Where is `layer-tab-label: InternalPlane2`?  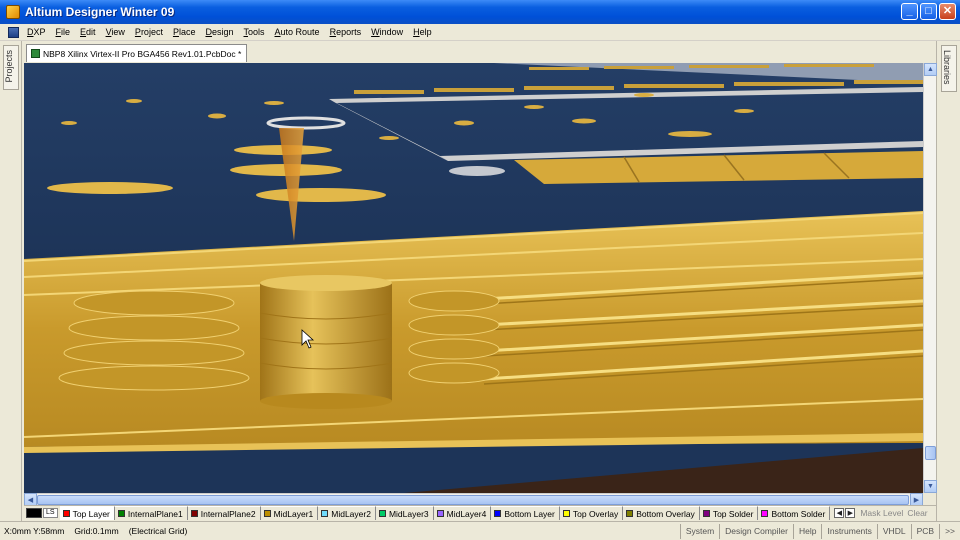
layer-tab-label: InternalPlane2 is located at coordinates (228, 513).